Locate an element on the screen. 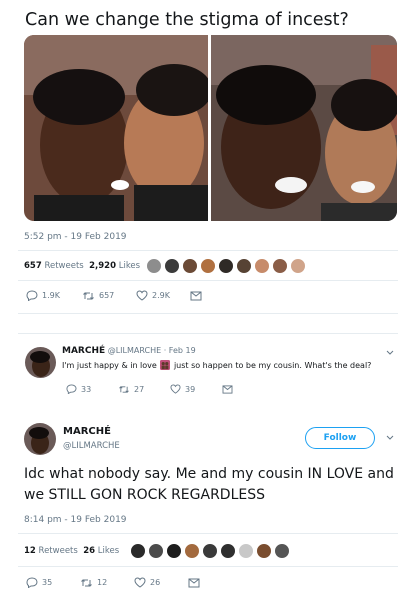 The width and height of the screenshot is (413, 597). page-title: Can we change the stigma of incest? is located at coordinates (187, 20).